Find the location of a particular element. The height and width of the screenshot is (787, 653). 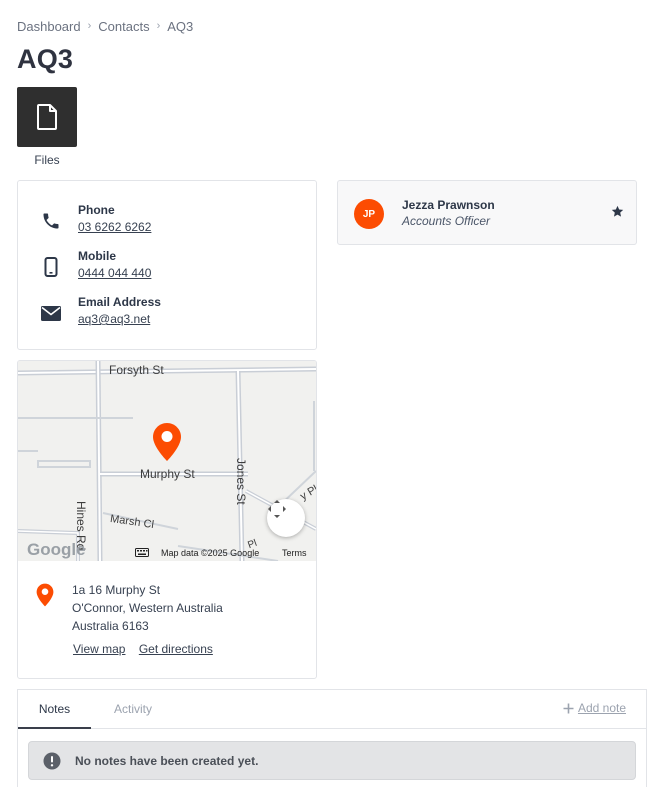

add-note-label: Add note is located at coordinates (601, 708).